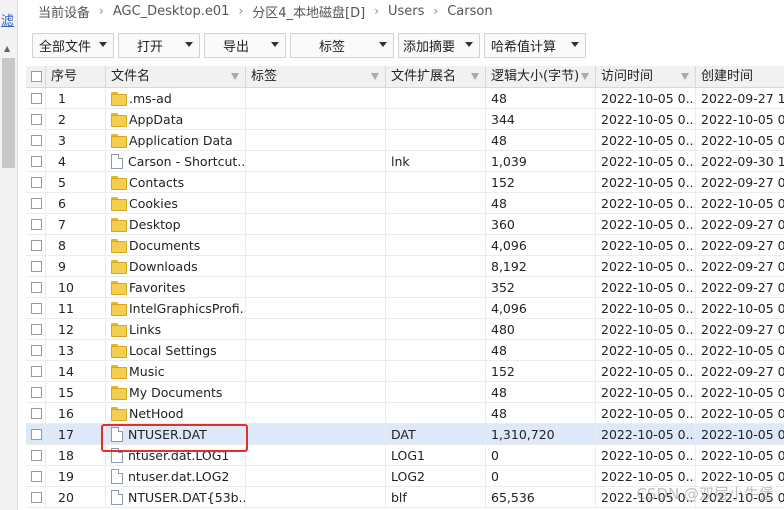  What do you see at coordinates (176, 245) in the screenshot?
I see `cell-name: Documents` at bounding box center [176, 245].